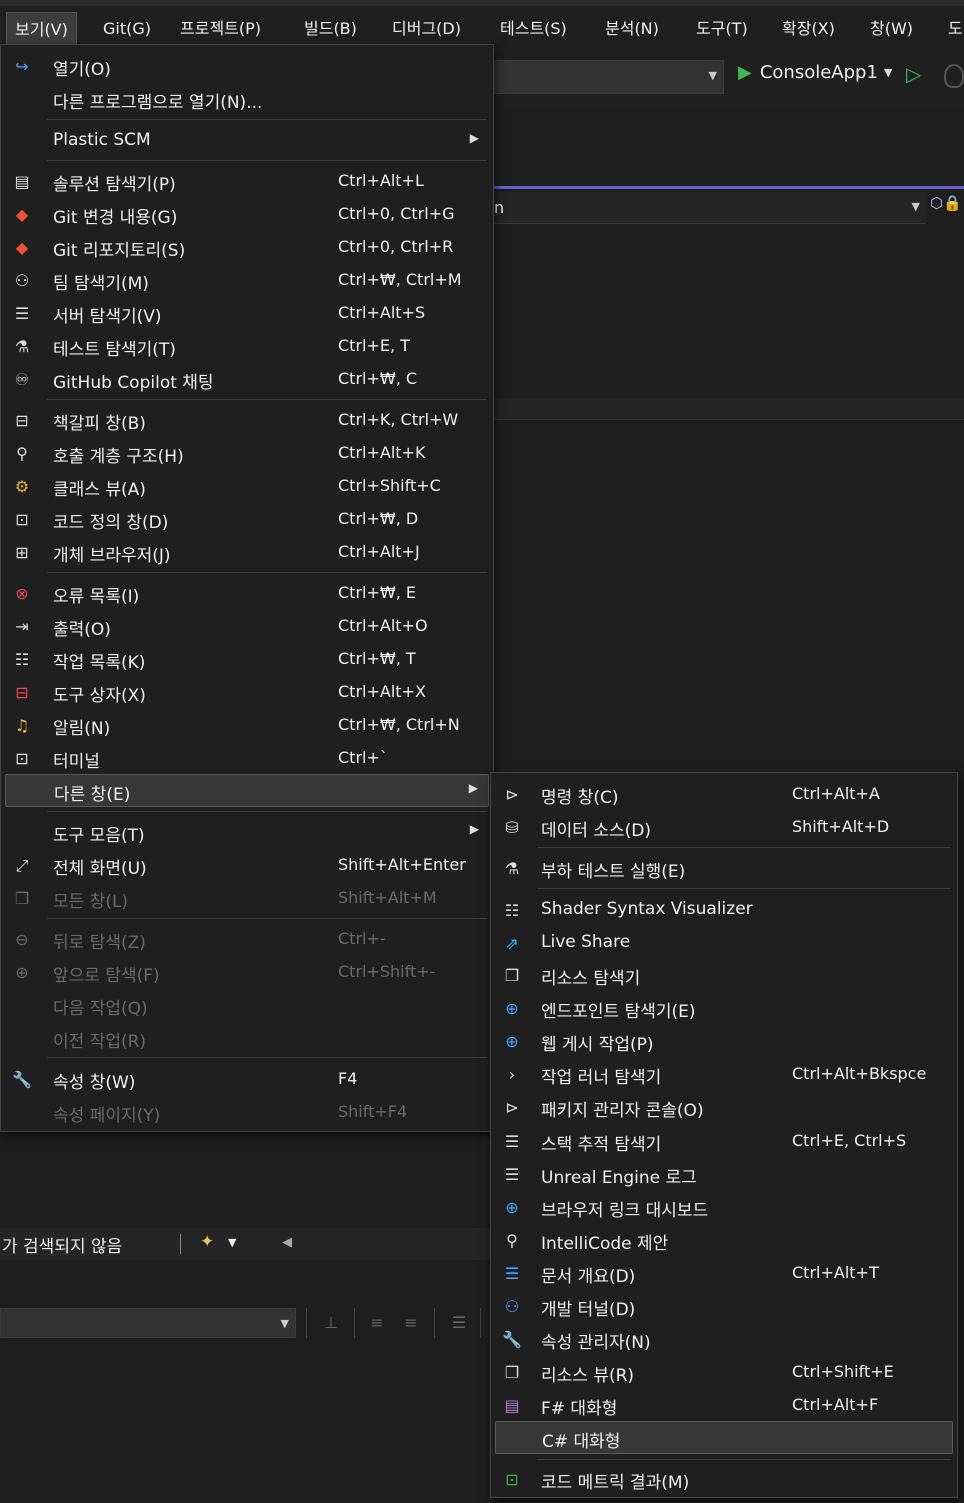 This screenshot has width=964, height=1503. What do you see at coordinates (724, 1372) in the screenshot?
I see `submenu-item-resource-view: ❐ 리소스 뷰(R) Ctrl+Shift+E` at bounding box center [724, 1372].